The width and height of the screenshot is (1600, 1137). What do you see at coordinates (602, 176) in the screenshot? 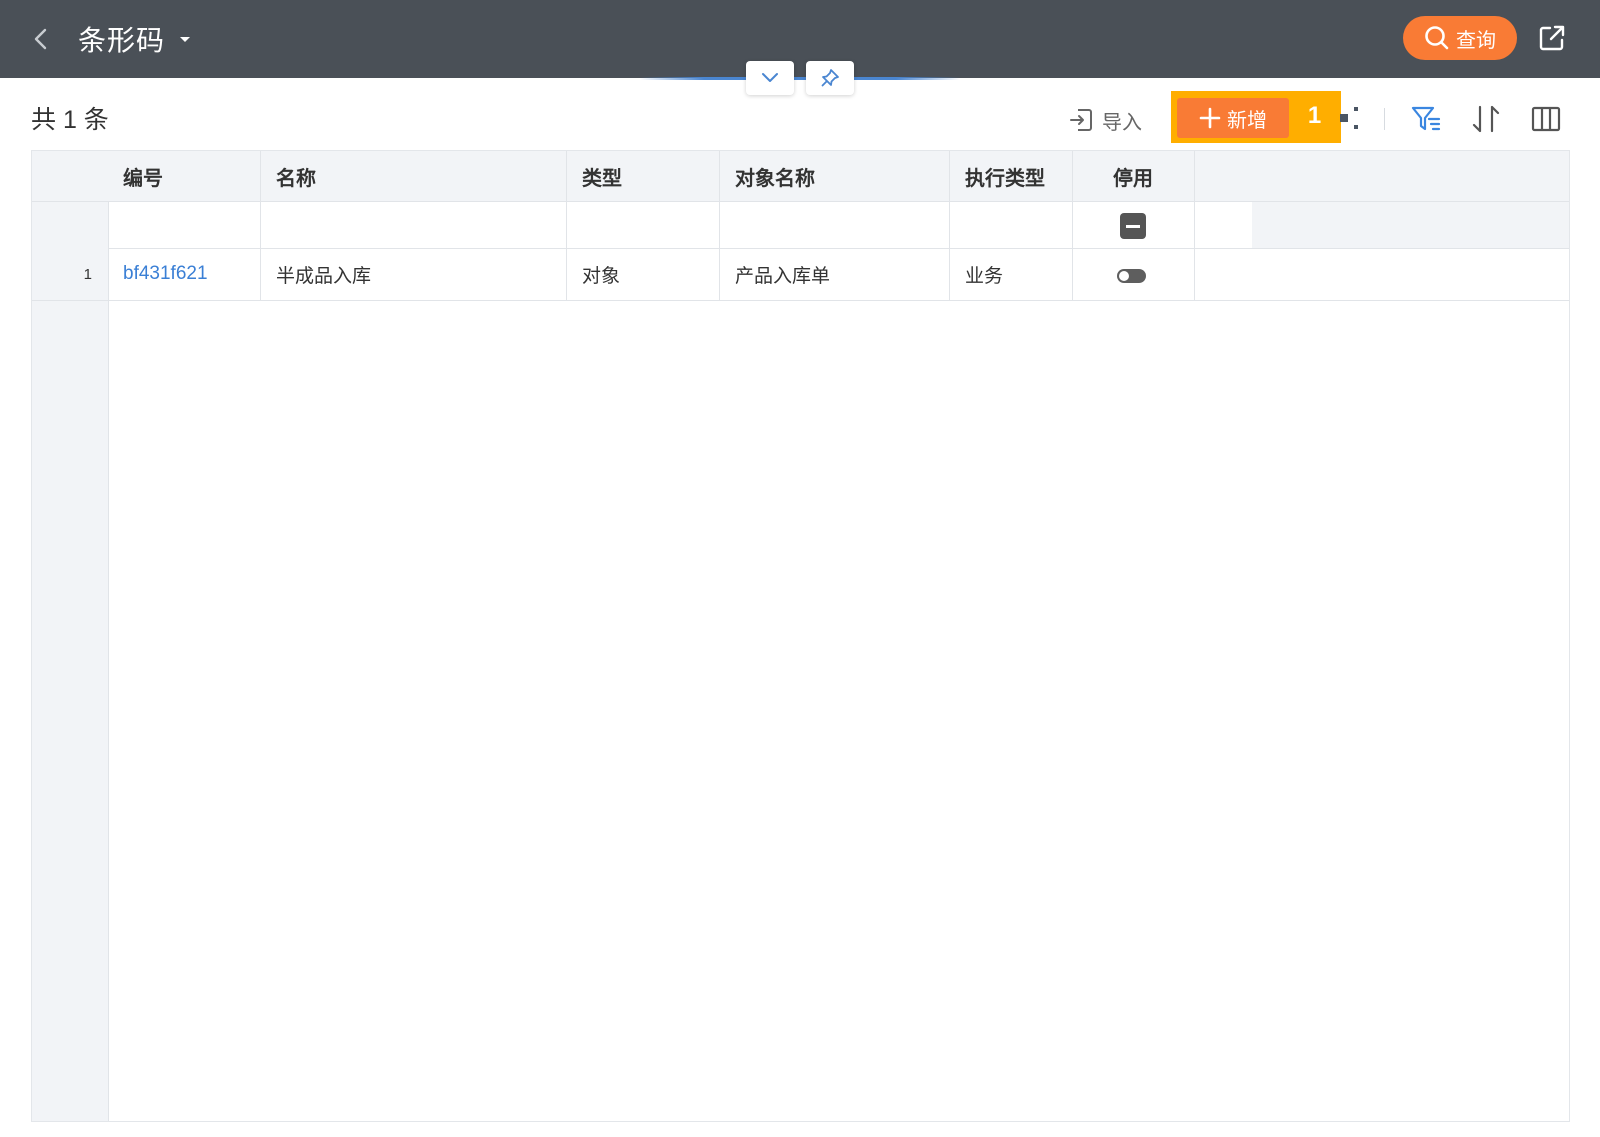
I see `column-header-type: 类型` at bounding box center [602, 176].